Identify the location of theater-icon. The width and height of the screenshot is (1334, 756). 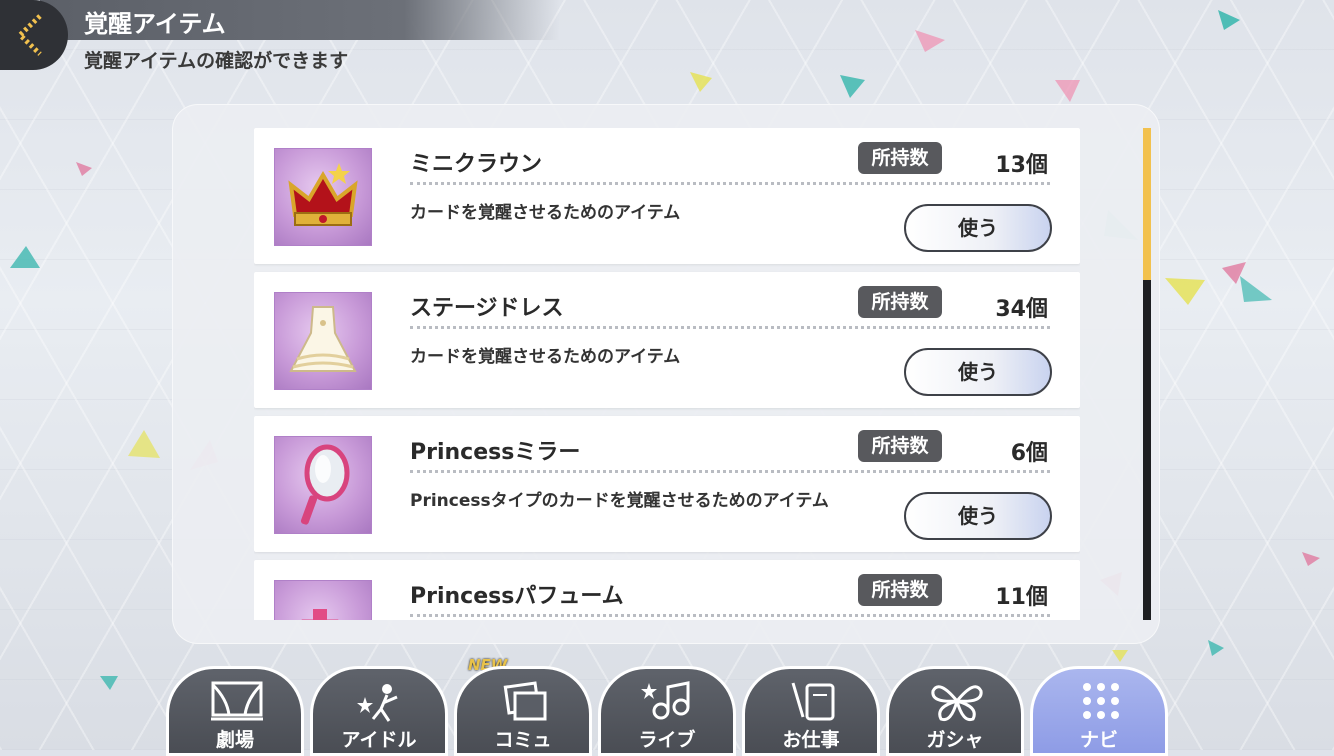
(237, 701).